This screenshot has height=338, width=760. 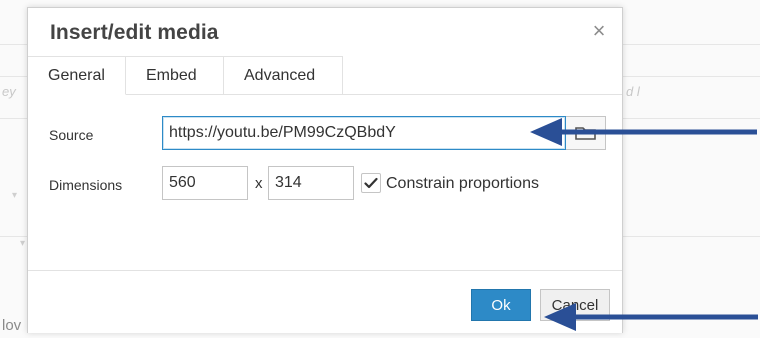 I want to click on cancel-button: Cancel, so click(x=575, y=305).